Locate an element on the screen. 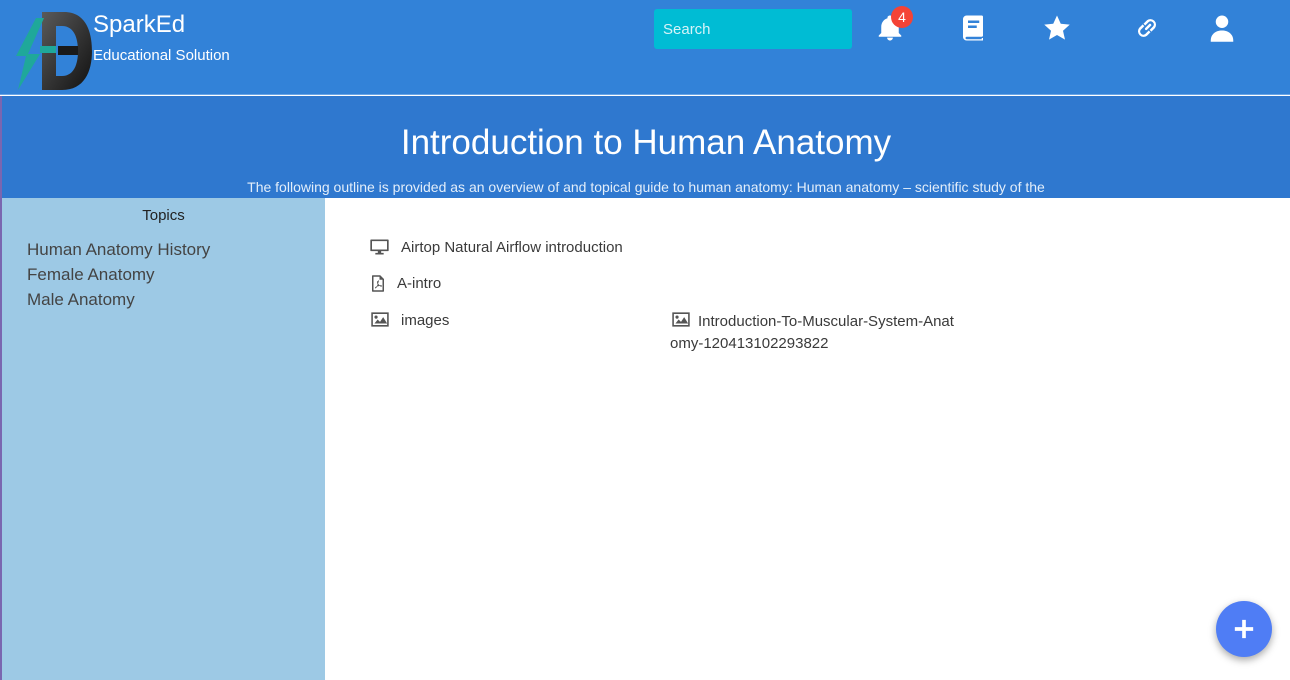 The height and width of the screenshot is (680, 1290). notification-count-badge: 4 is located at coordinates (902, 17).